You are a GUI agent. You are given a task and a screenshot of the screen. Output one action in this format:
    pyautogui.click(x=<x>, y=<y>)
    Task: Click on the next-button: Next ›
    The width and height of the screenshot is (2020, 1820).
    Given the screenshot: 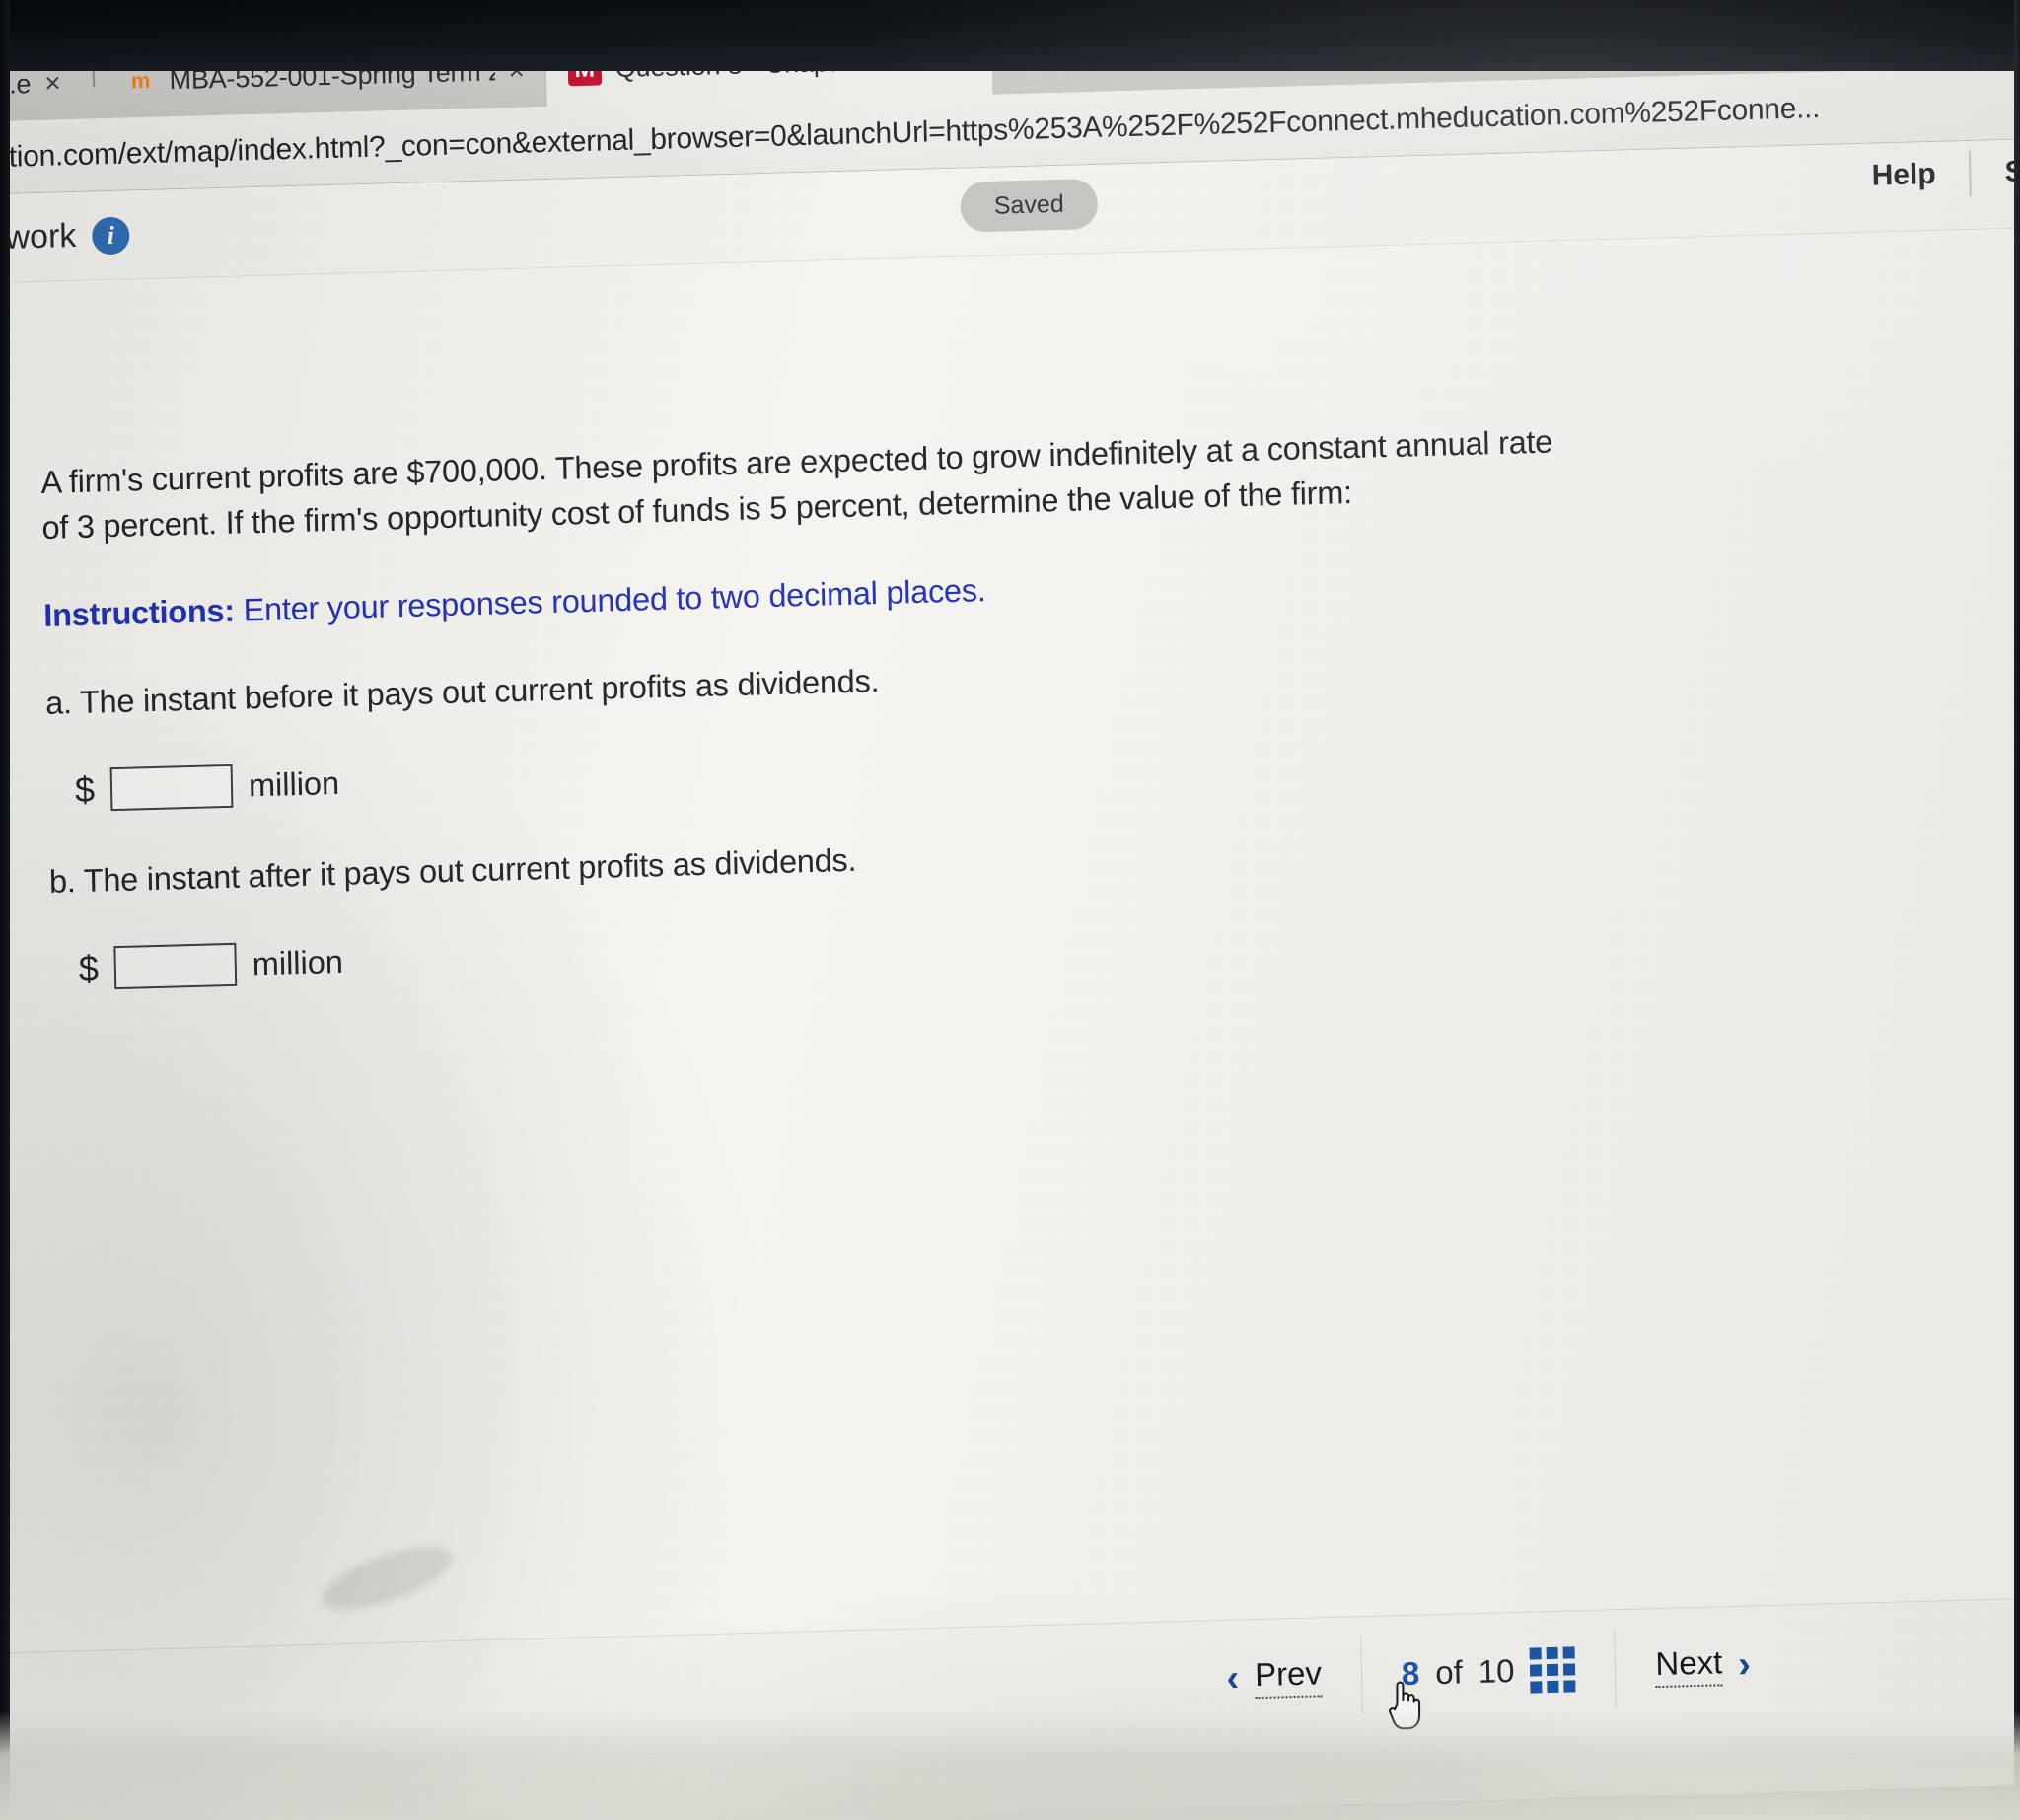 What is the action you would take?
    pyautogui.click(x=1703, y=1666)
    